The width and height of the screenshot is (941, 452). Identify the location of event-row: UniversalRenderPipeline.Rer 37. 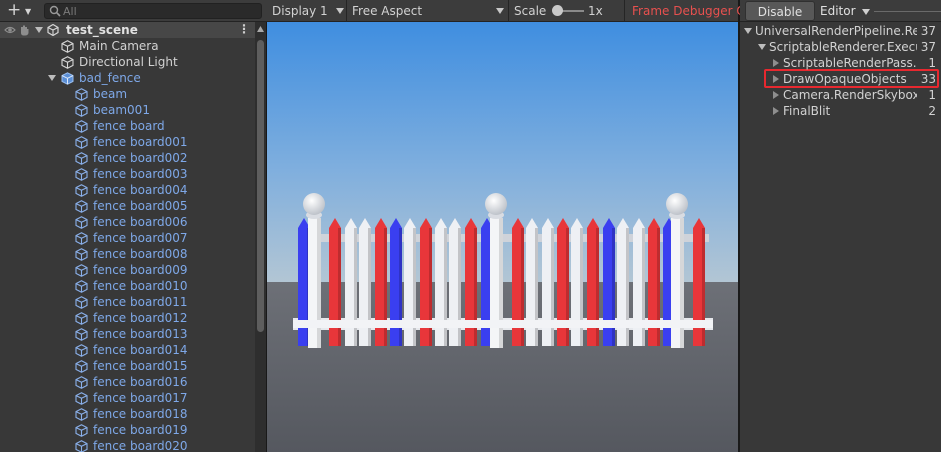
(840, 31).